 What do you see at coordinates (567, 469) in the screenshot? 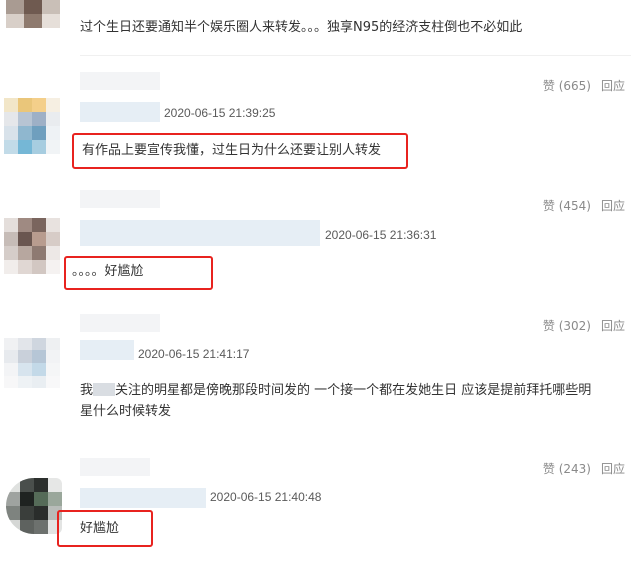
I see `like-button: 赞 (243)` at bounding box center [567, 469].